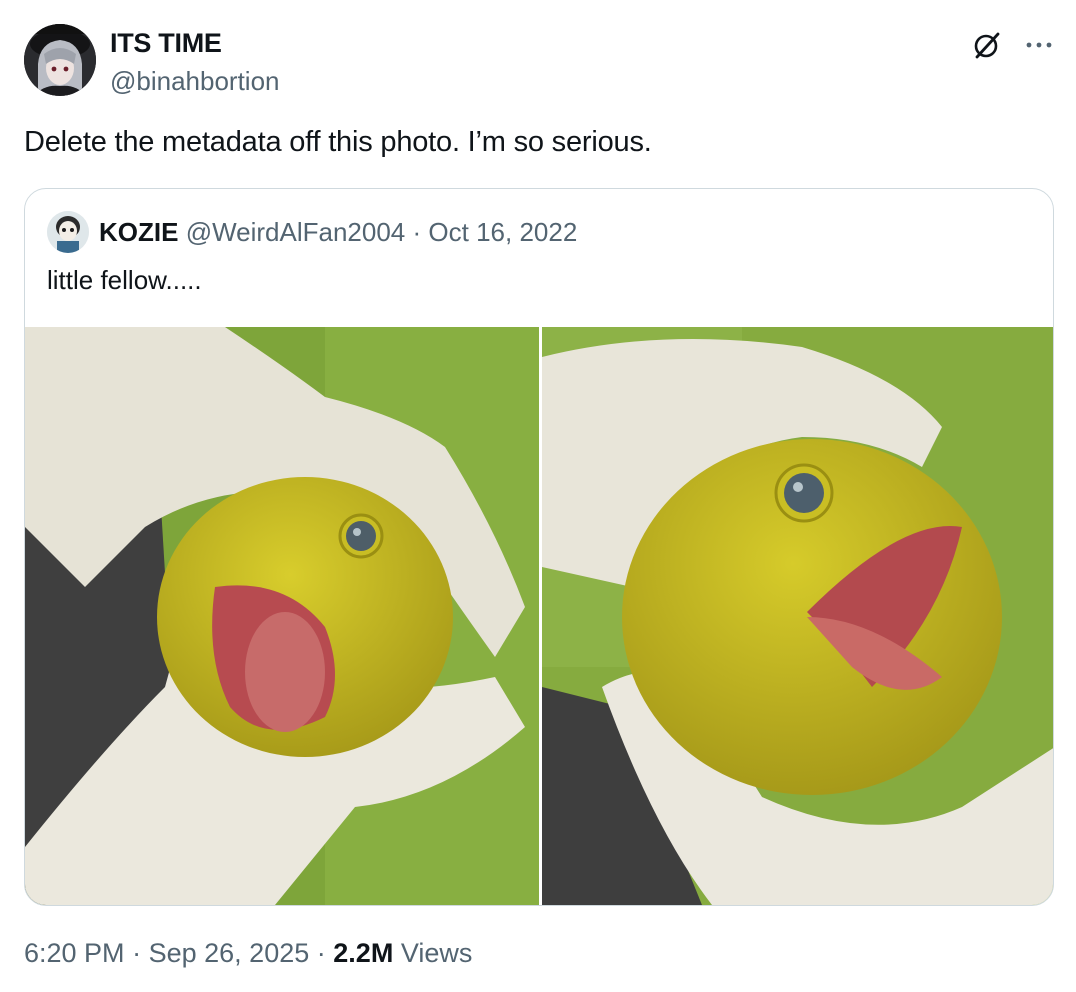  Describe the element at coordinates (229, 953) in the screenshot. I see `tweet-date: Sep 26, 2025` at that location.